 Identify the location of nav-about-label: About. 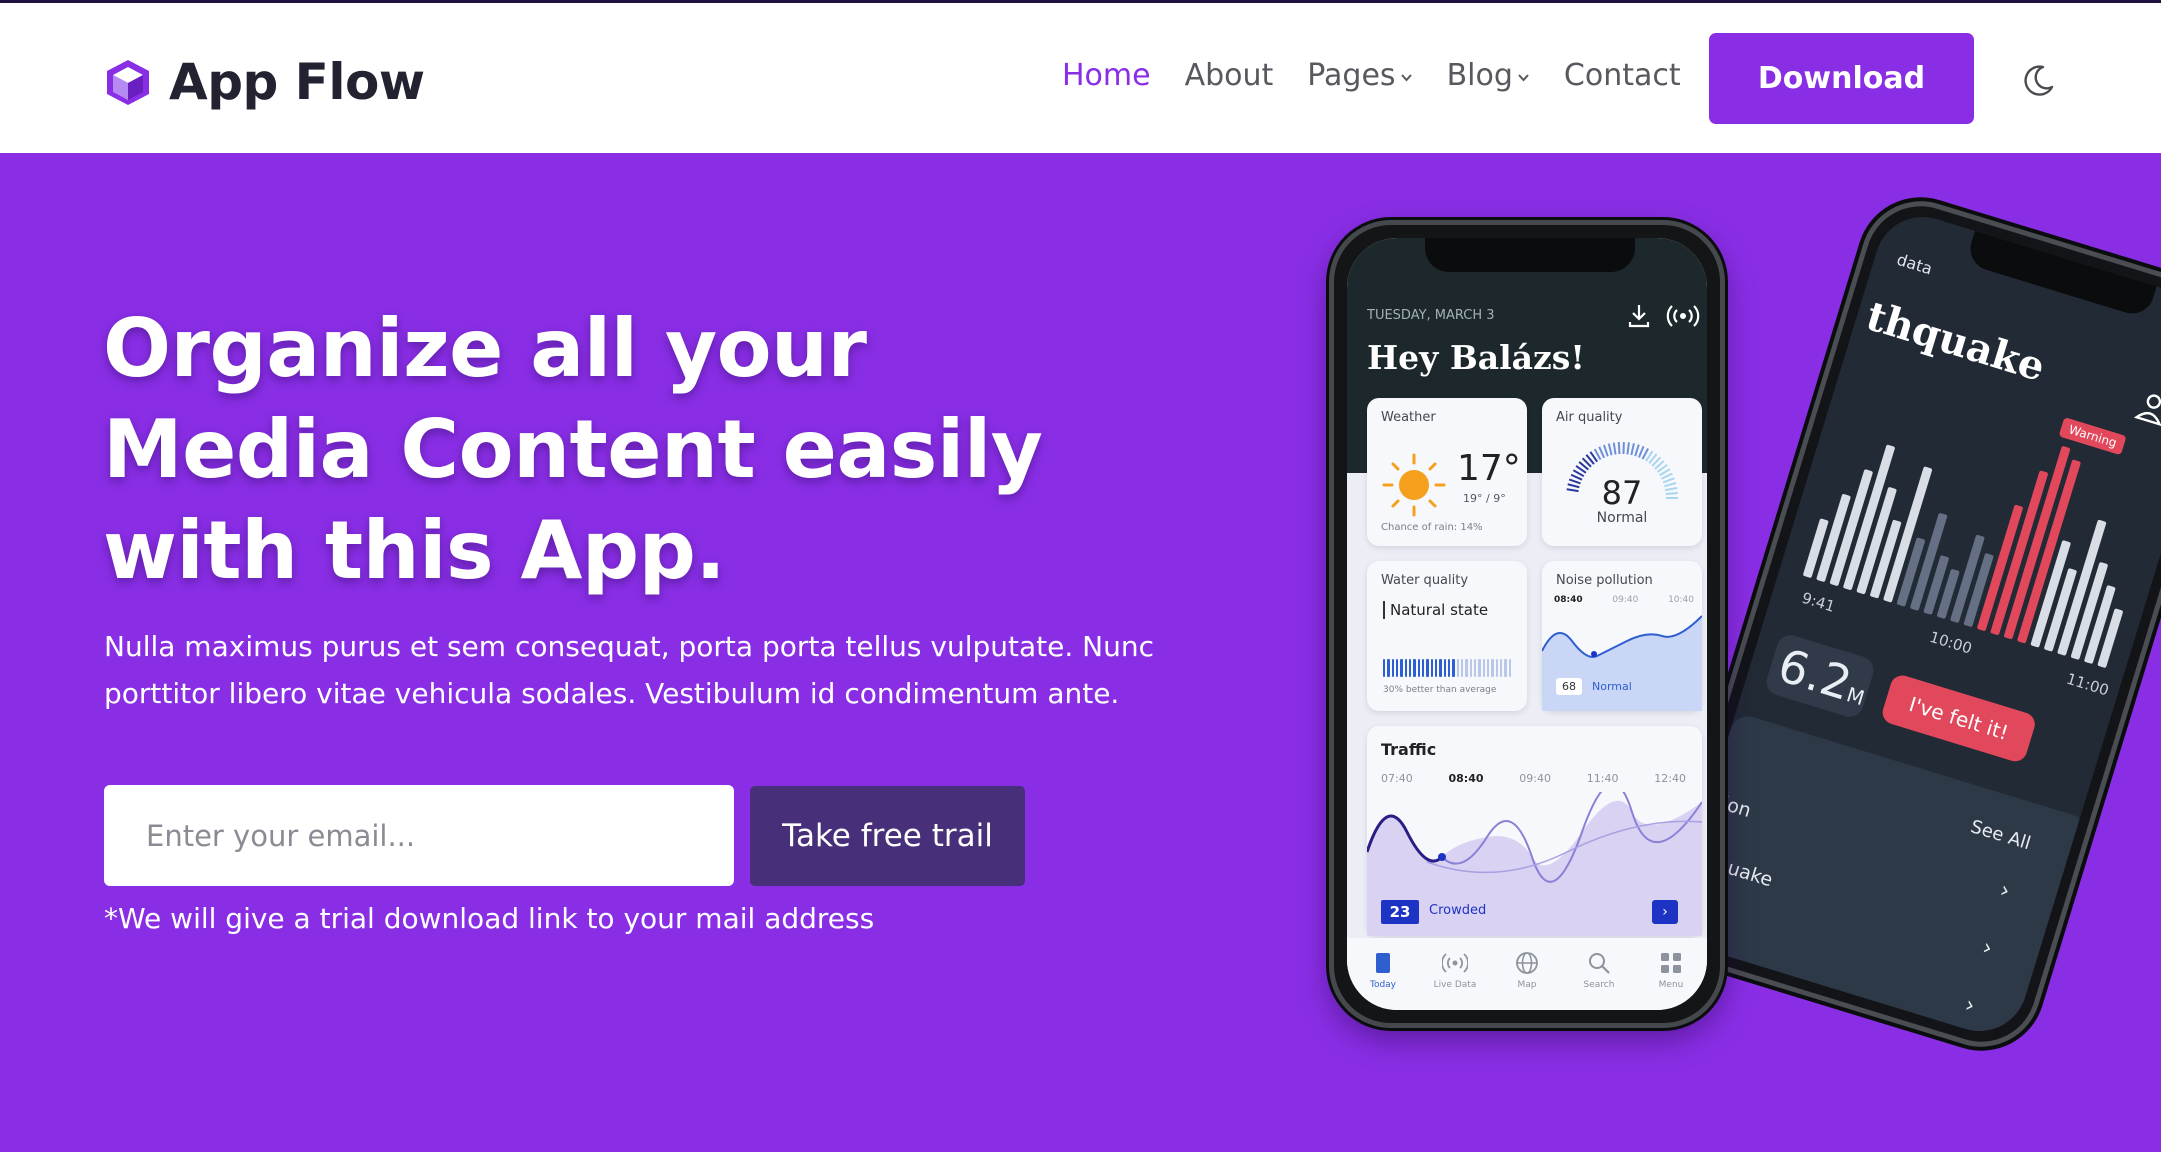
(1229, 75).